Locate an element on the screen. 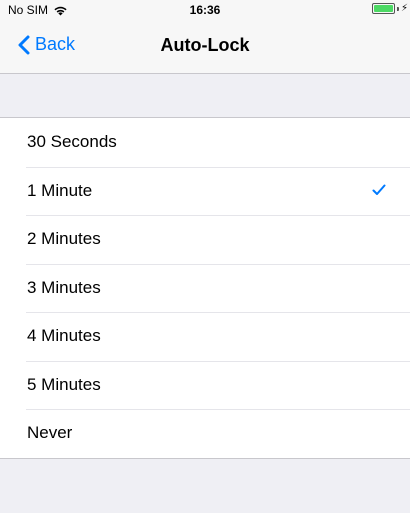 The image size is (410, 513). option-row: Never is located at coordinates (205, 433).